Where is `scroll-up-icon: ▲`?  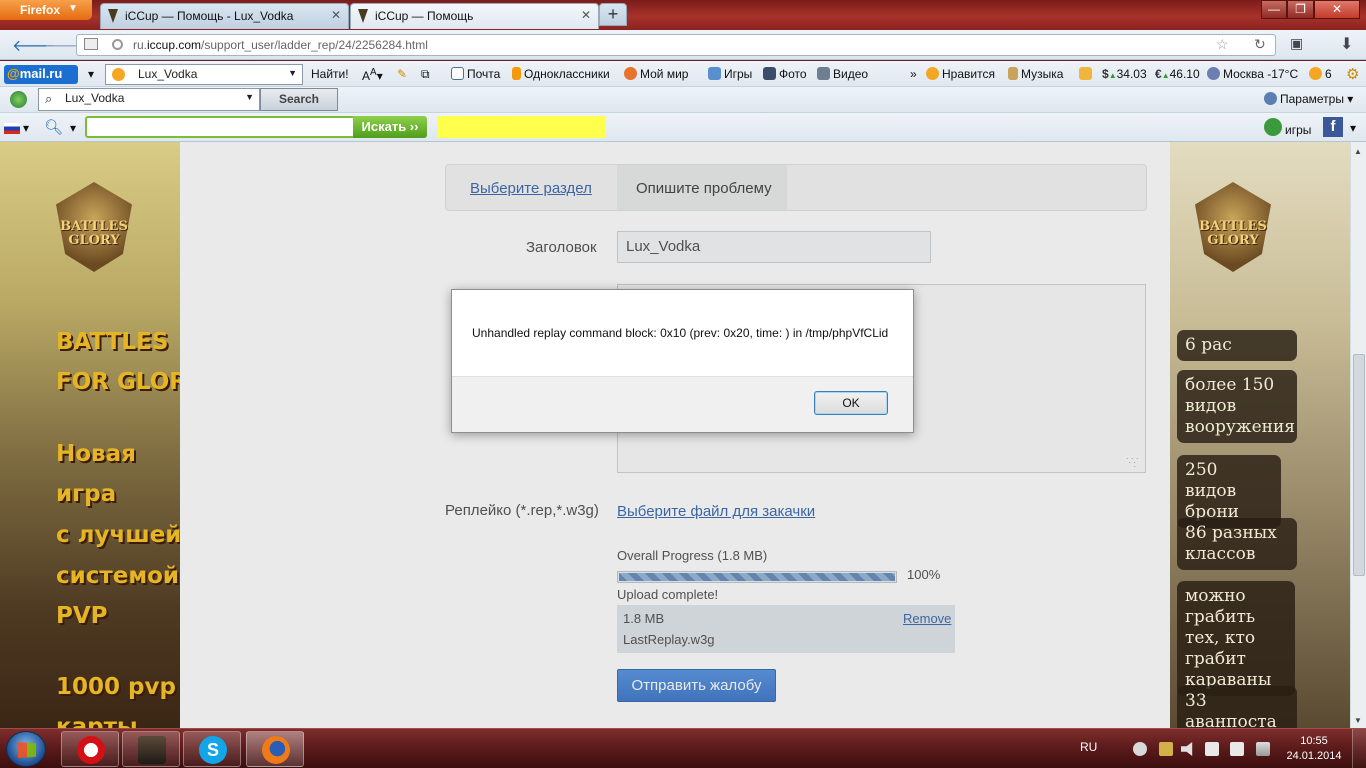 scroll-up-icon: ▲ is located at coordinates (1358, 151).